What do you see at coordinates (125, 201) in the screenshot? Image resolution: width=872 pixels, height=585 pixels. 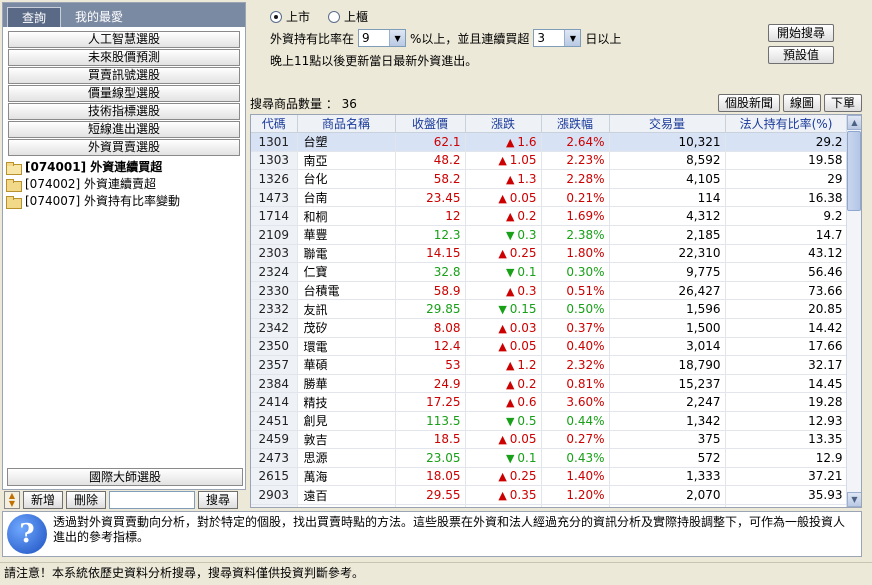 I see `tree-item-074007: [074007] 外資持有比率變動` at bounding box center [125, 201].